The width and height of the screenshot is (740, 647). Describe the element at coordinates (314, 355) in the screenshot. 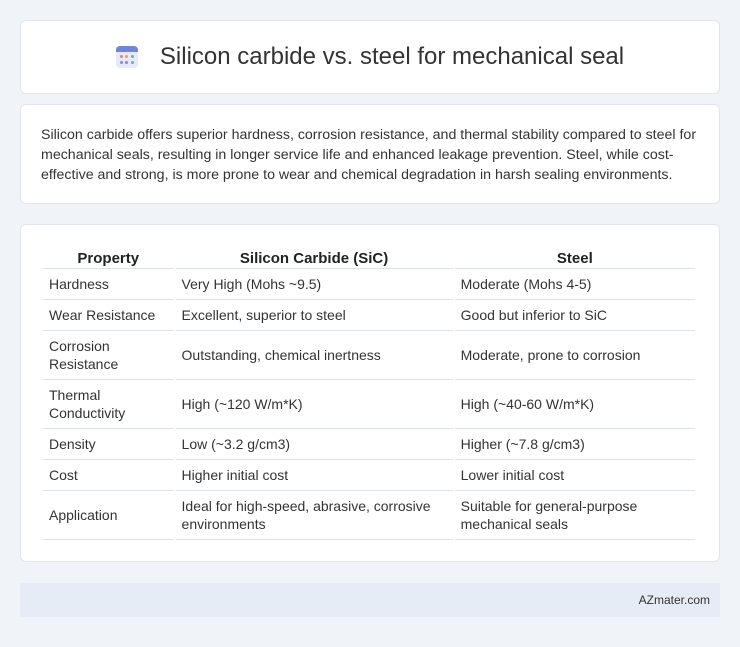

I see `sic-cell: Outstanding, chemical inertness` at that location.